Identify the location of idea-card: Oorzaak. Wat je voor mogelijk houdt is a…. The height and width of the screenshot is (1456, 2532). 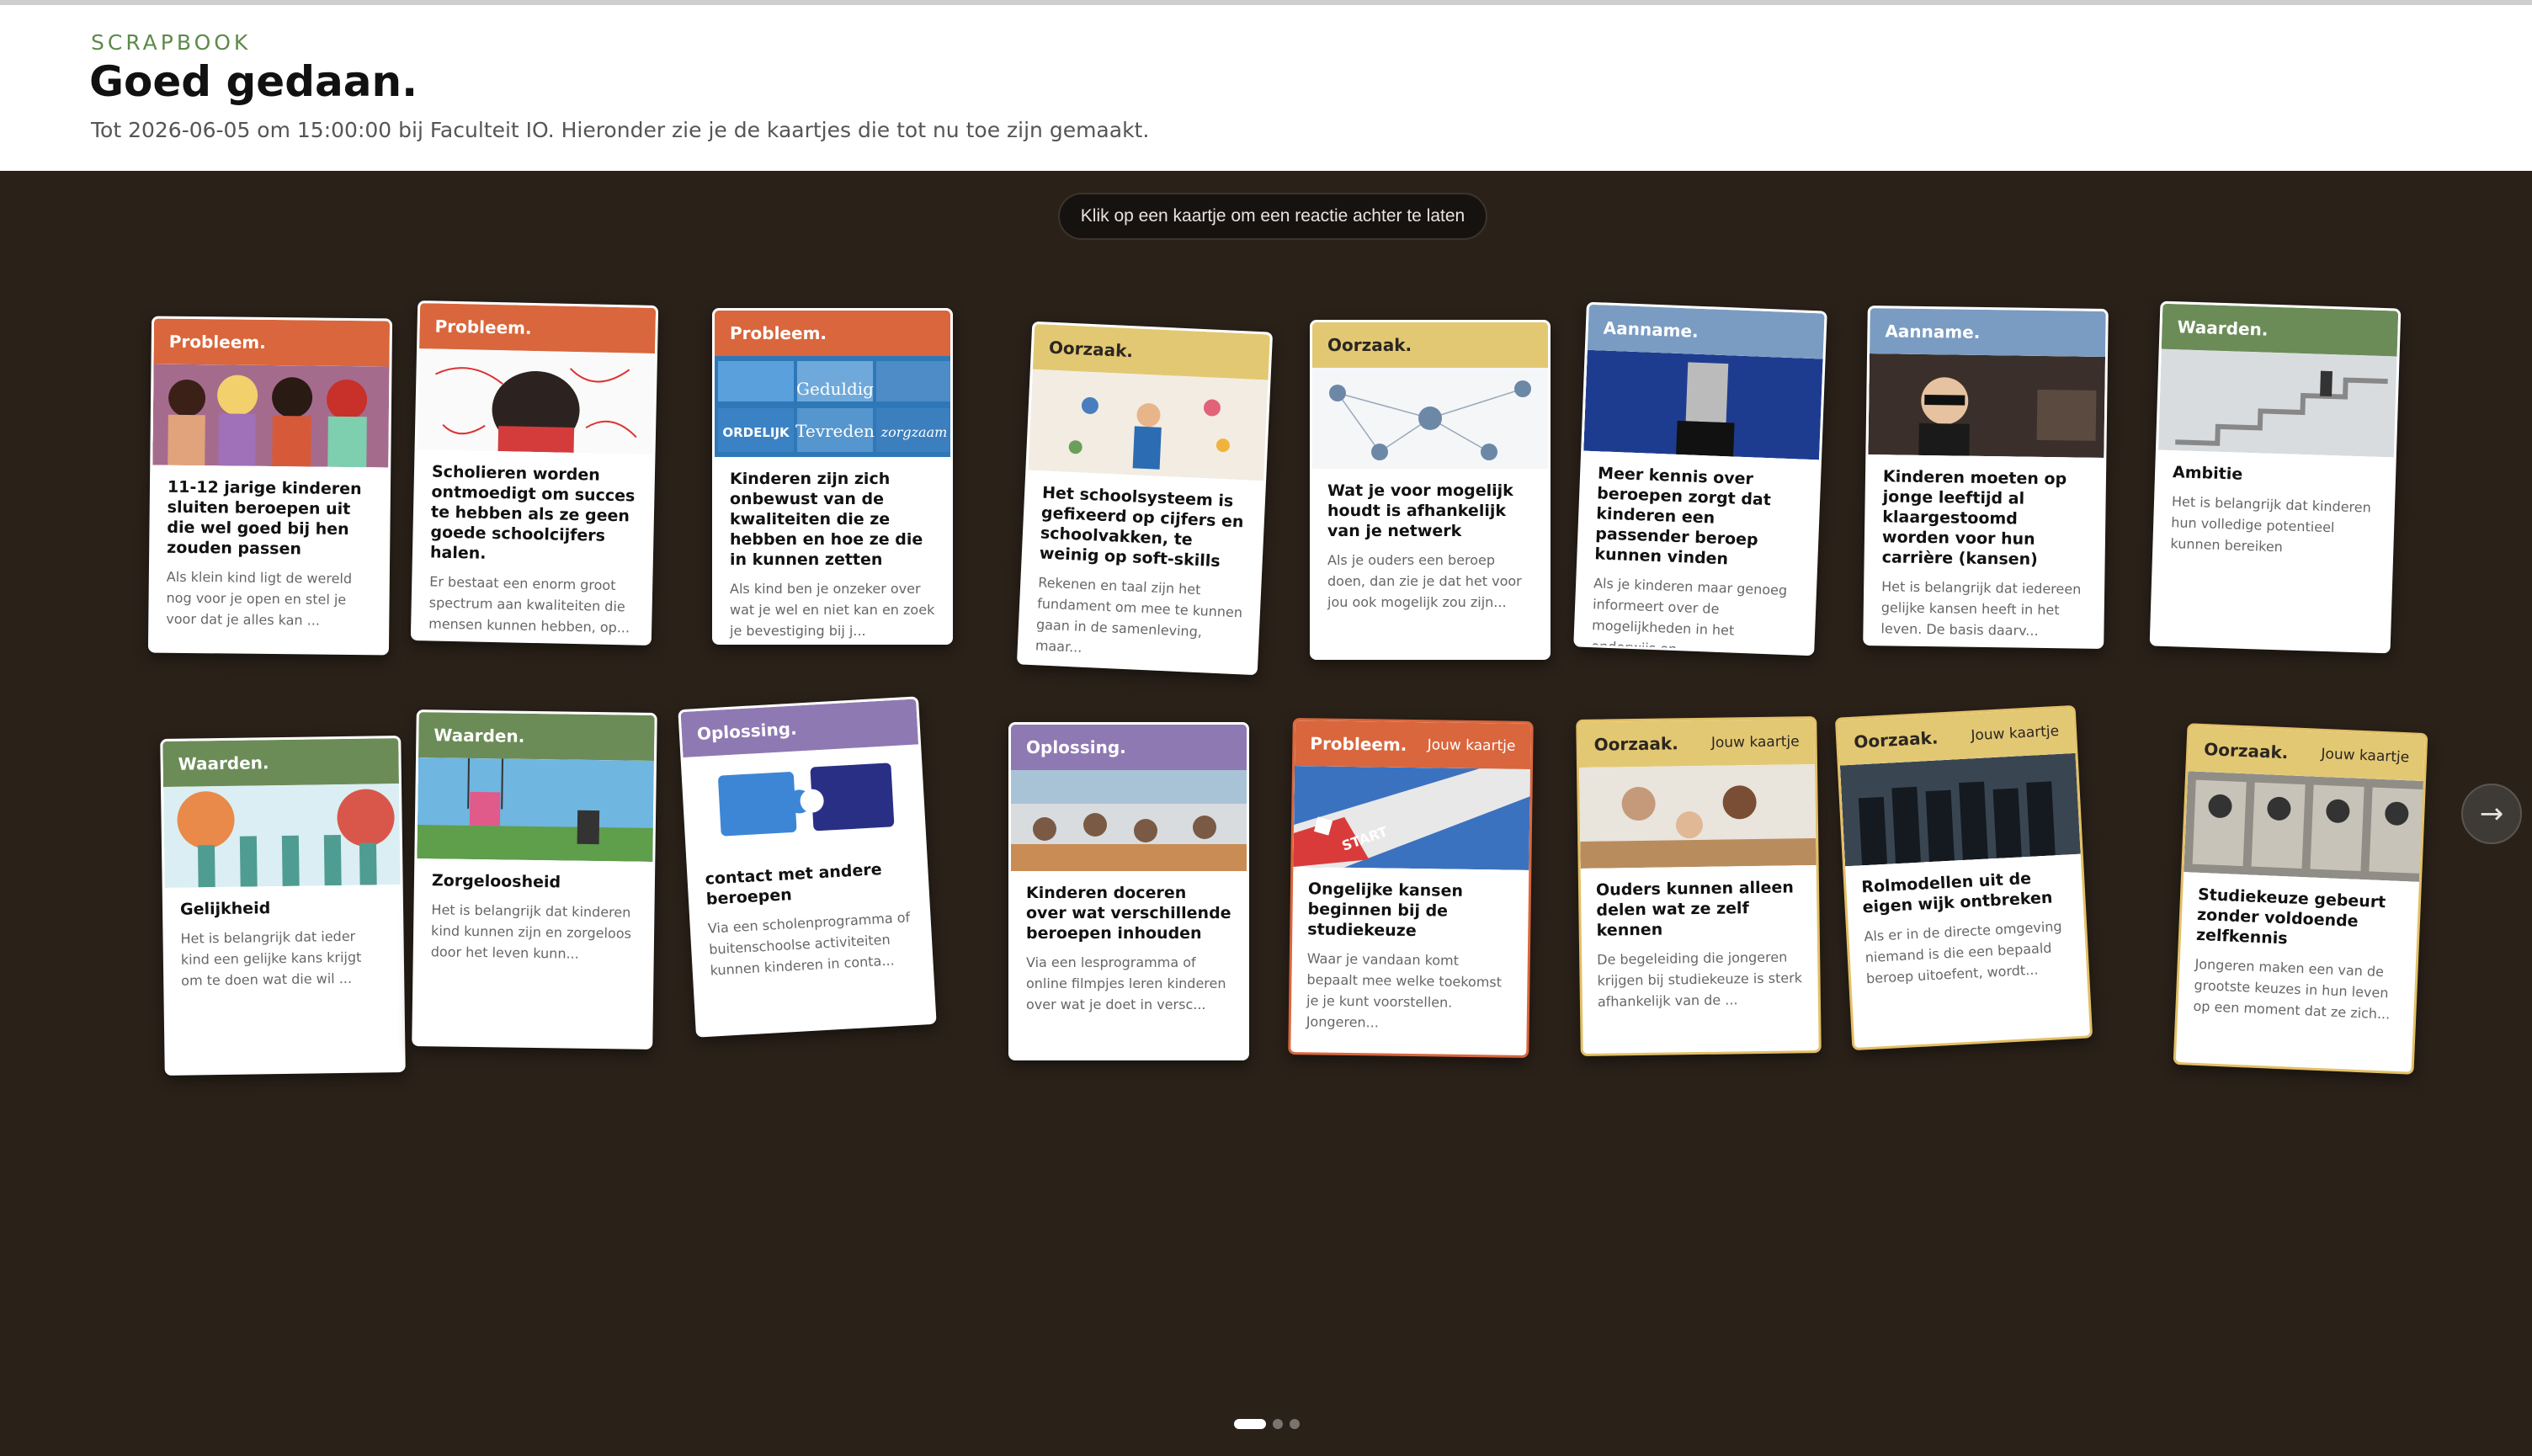
(1430, 490).